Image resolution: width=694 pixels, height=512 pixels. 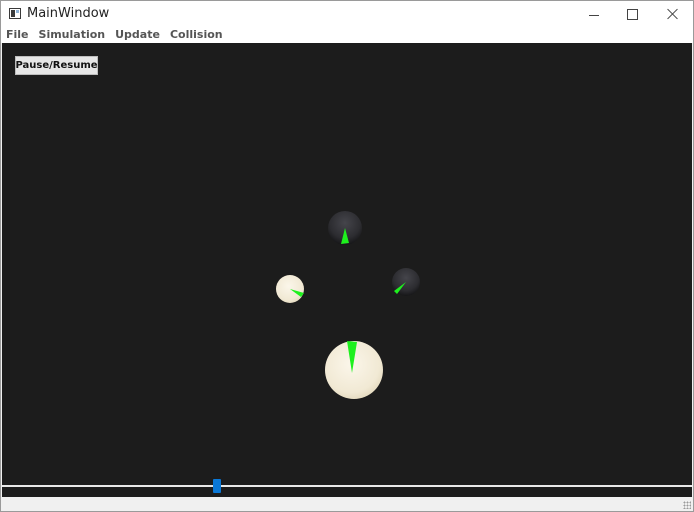 I want to click on simulation-scene, so click(x=348, y=305).